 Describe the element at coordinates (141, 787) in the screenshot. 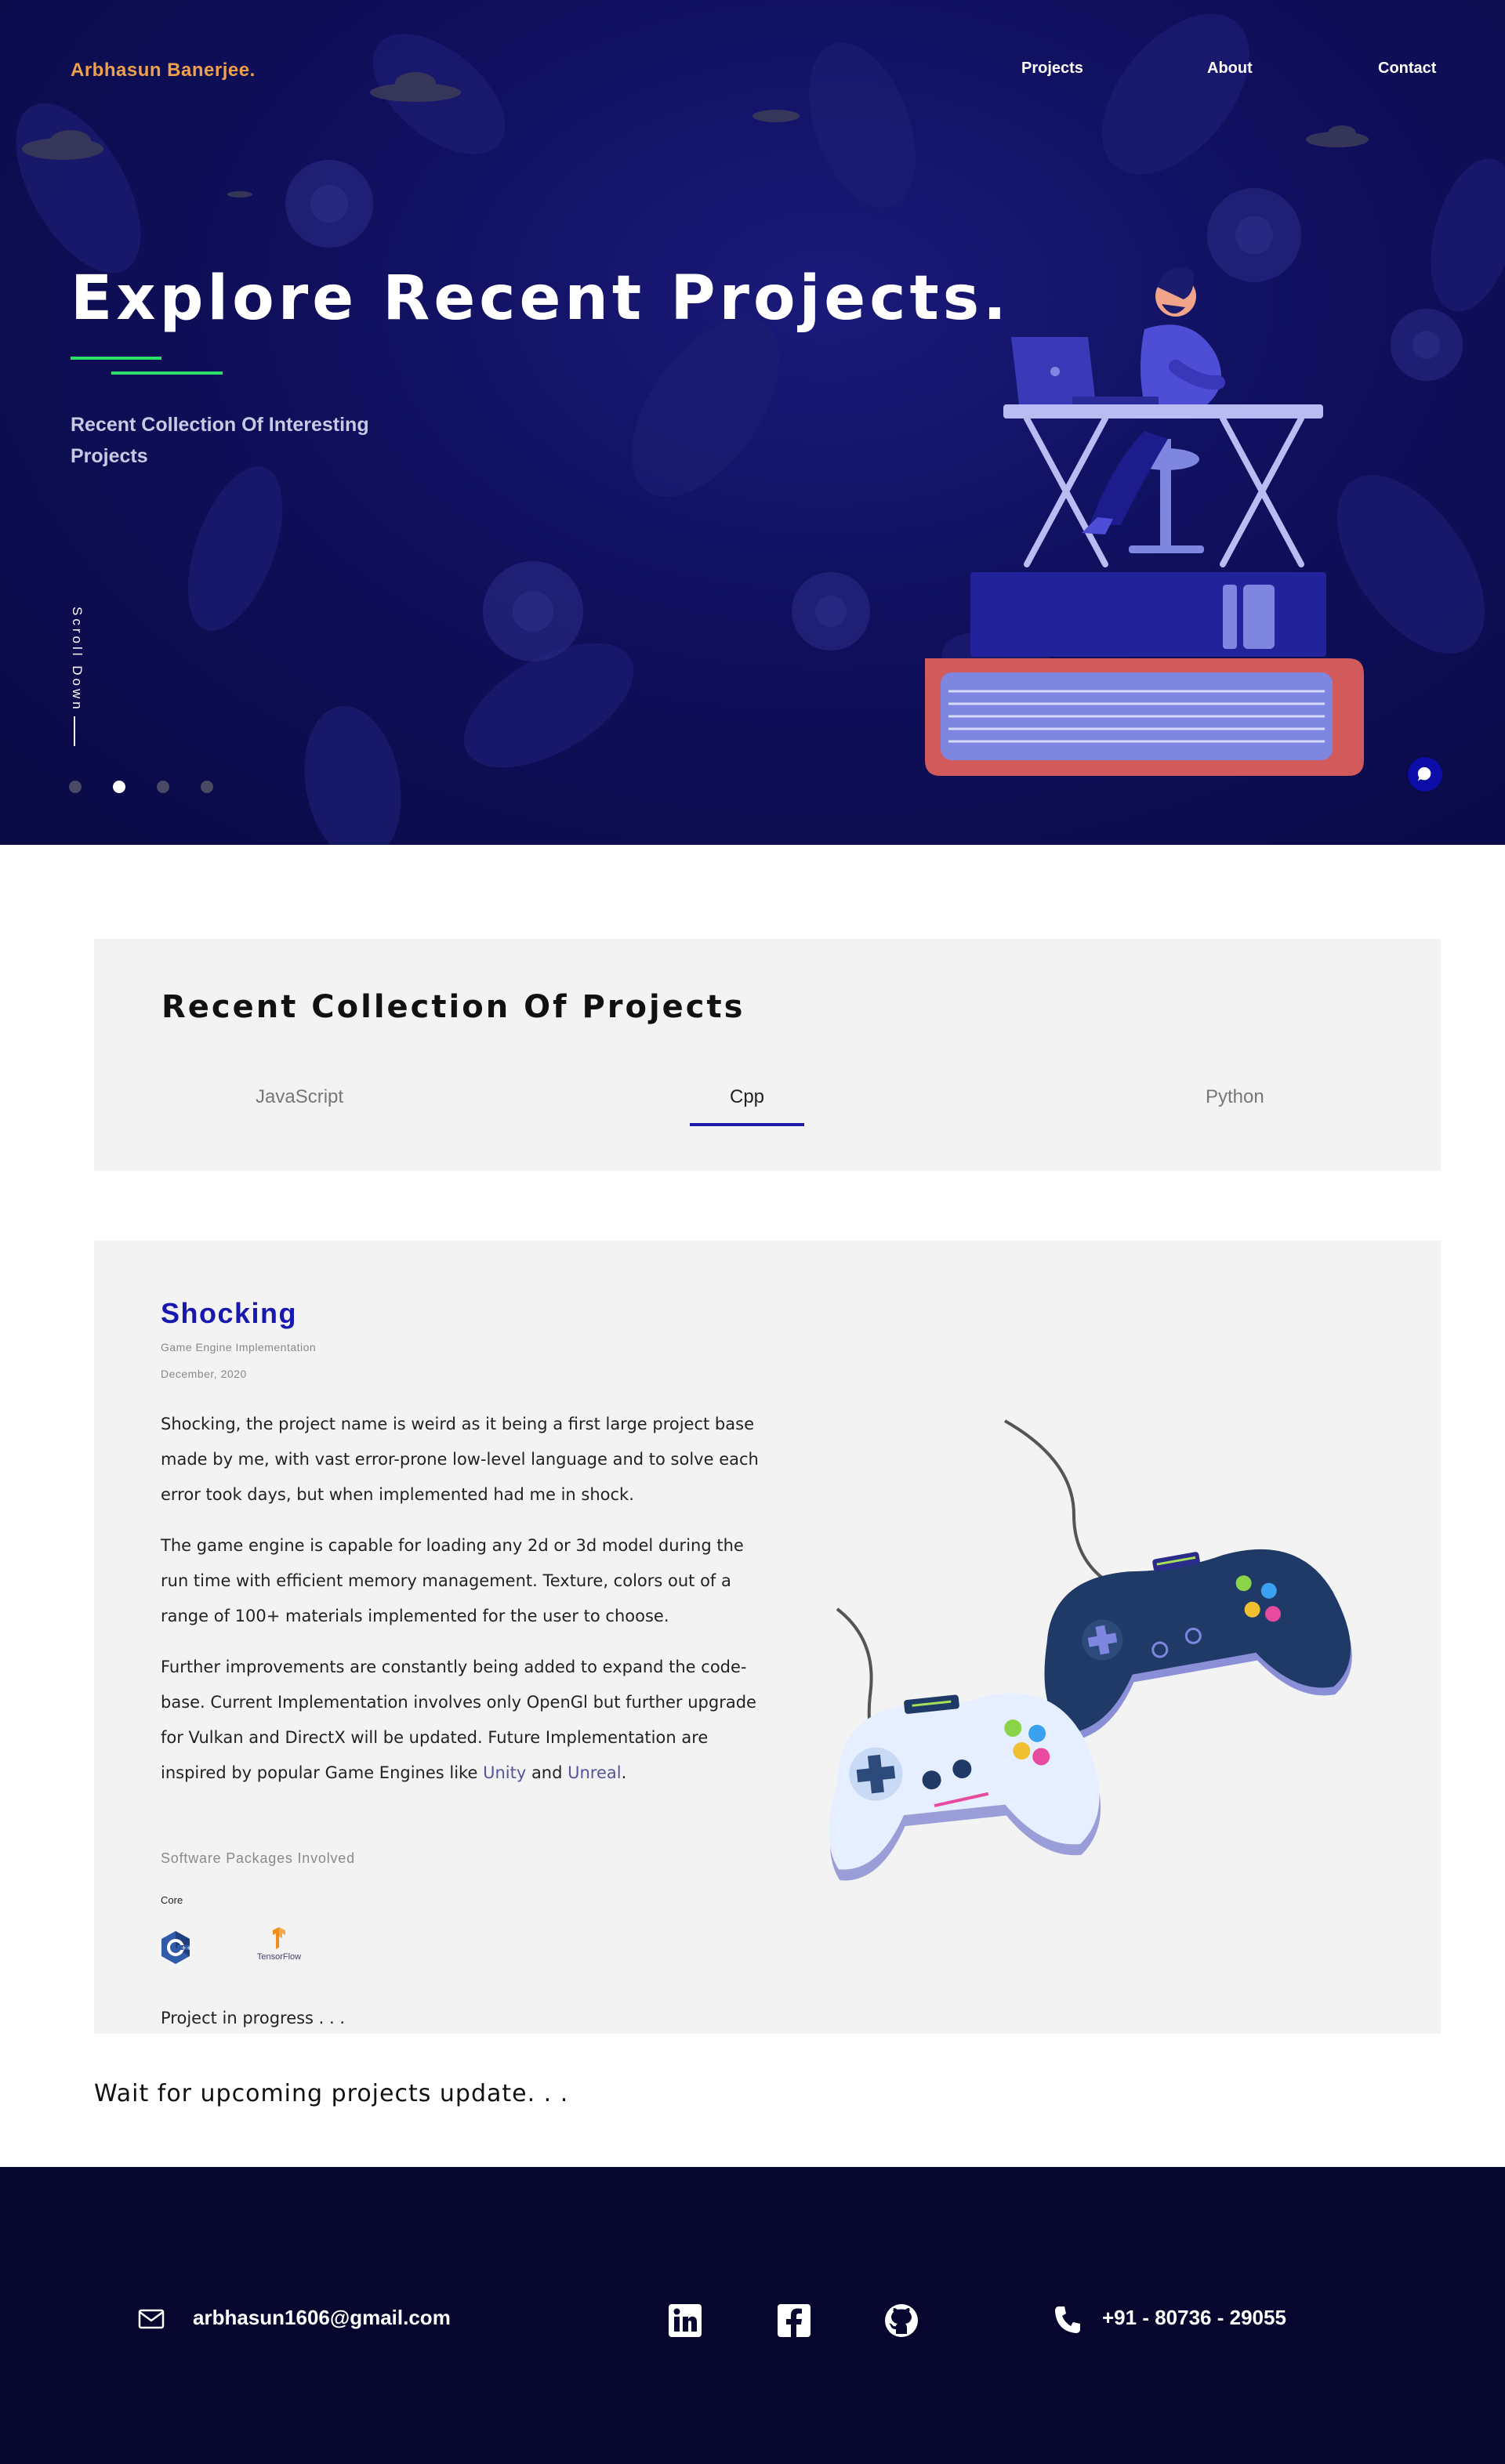

I see `slide-dots` at that location.